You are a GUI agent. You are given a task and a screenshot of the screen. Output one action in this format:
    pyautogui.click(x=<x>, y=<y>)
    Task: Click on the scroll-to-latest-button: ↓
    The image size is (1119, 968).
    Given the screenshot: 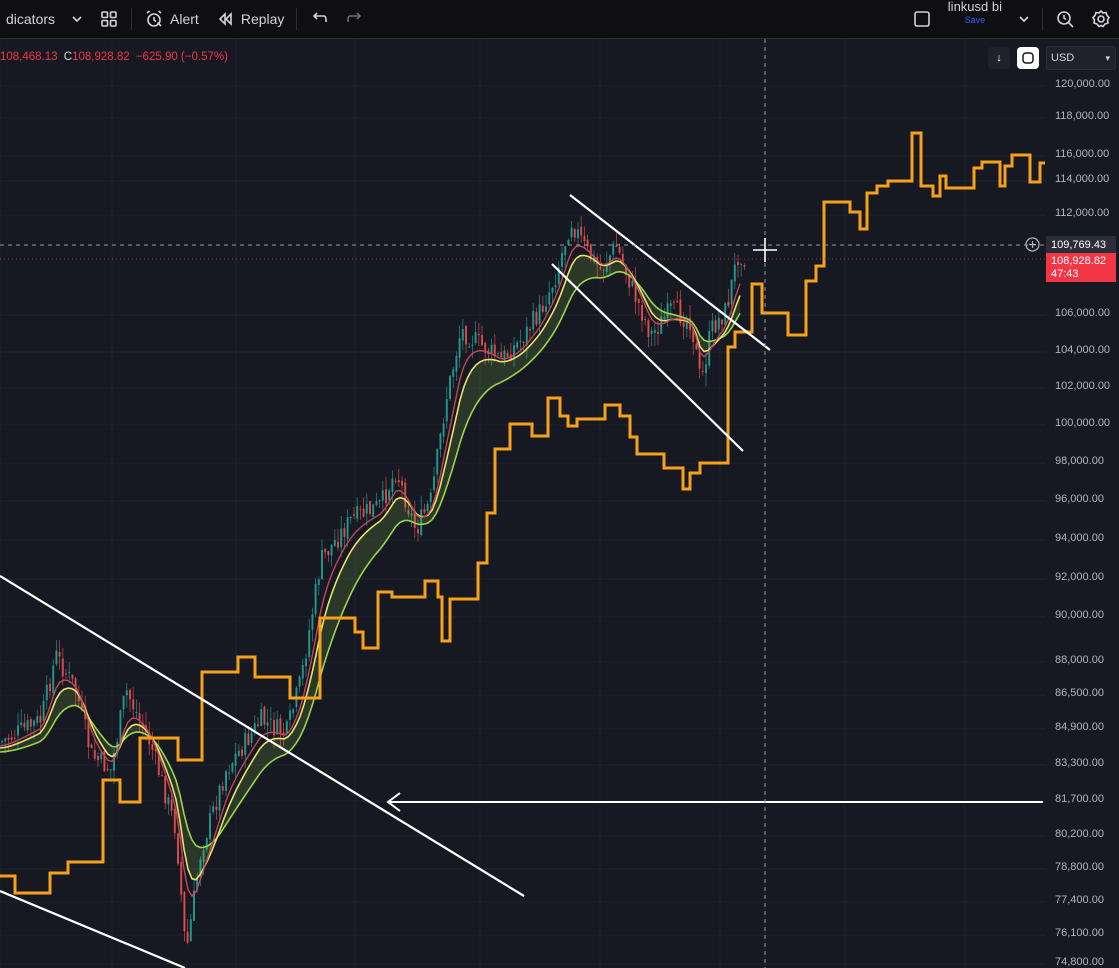 What is the action you would take?
    pyautogui.click(x=999, y=58)
    